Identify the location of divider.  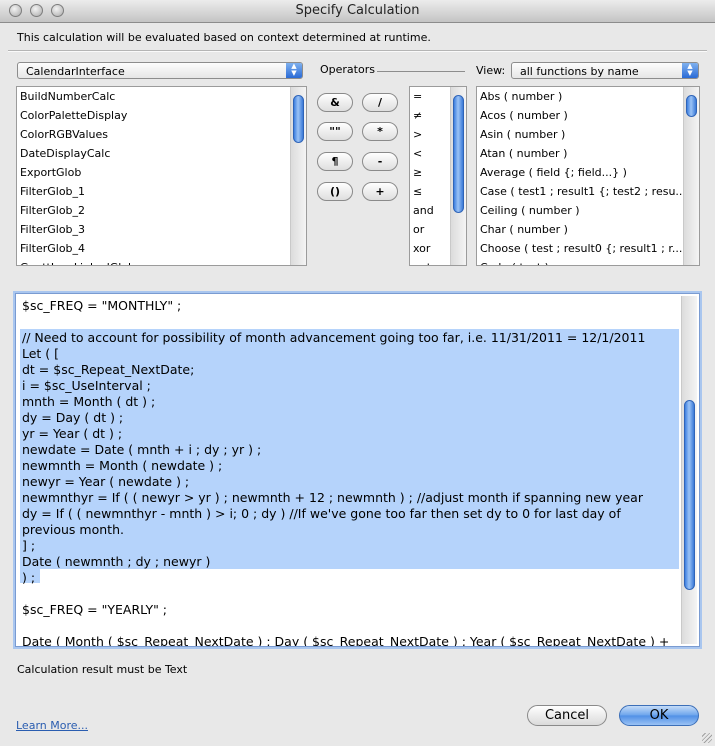
(357, 51).